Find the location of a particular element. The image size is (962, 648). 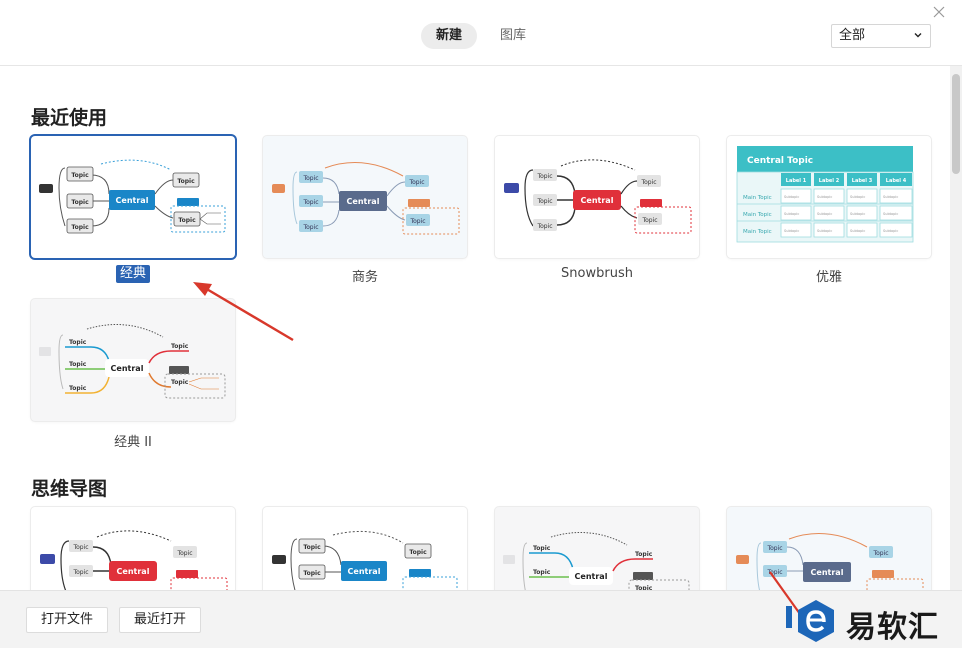

template-card-mindmap-classic-ii: Topic Topic Central Topic Topic is located at coordinates (597, 548).